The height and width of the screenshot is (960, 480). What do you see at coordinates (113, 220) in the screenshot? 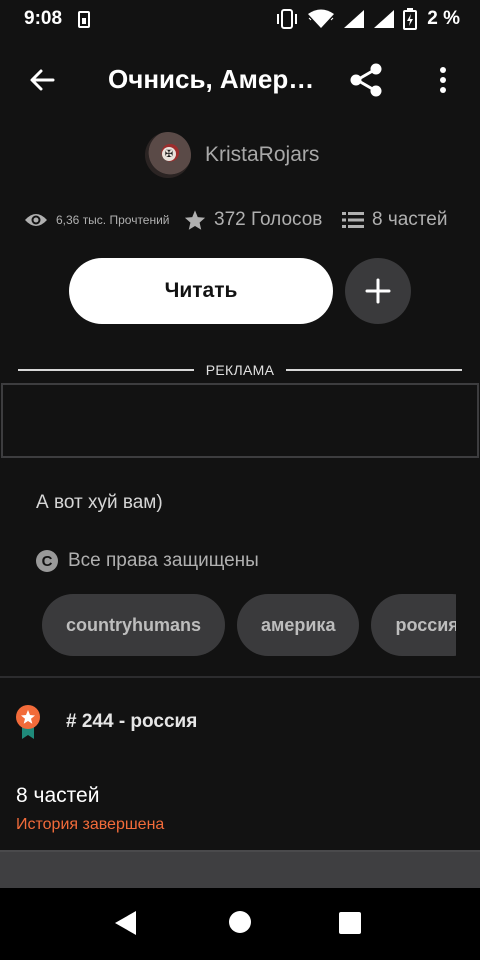
I see `reads-count: 6,36 тыс. Прочтений` at bounding box center [113, 220].